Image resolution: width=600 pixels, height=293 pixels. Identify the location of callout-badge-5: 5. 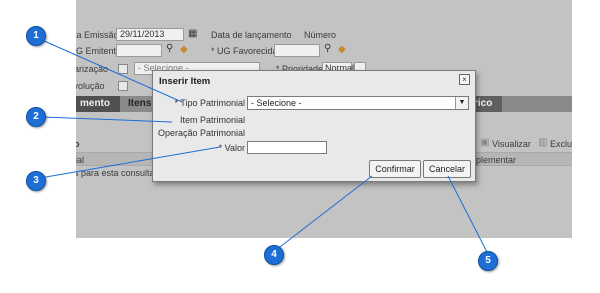
(488, 261).